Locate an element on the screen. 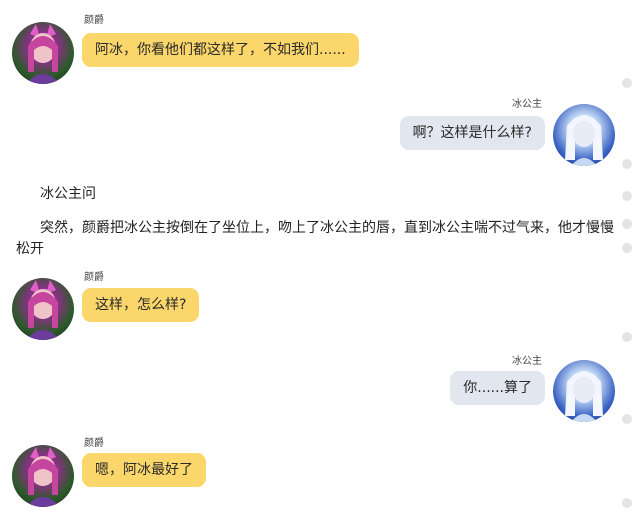 This screenshot has width=640, height=513. message-bubble: 这样，怎么样? is located at coordinates (141, 305).